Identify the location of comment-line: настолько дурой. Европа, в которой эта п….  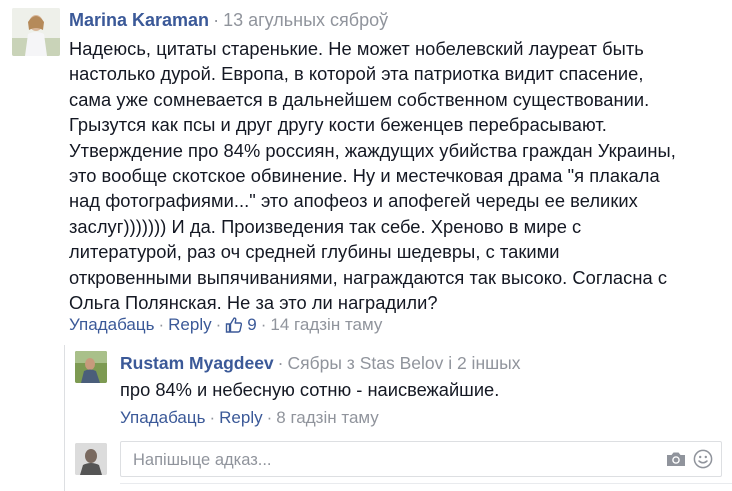
(356, 74).